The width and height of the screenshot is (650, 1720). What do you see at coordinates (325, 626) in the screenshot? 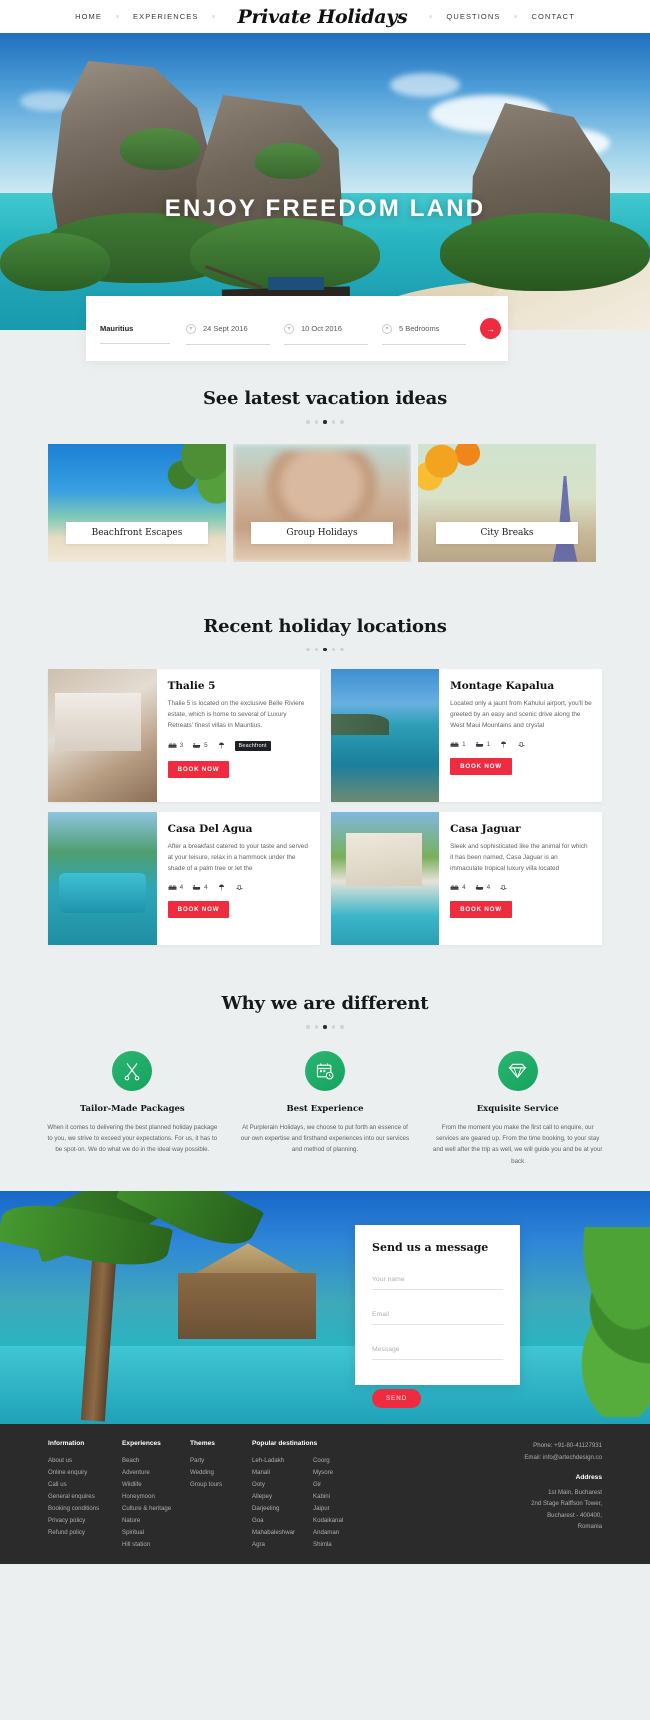
I see `section-title-locations: Recent holiday locations` at bounding box center [325, 626].